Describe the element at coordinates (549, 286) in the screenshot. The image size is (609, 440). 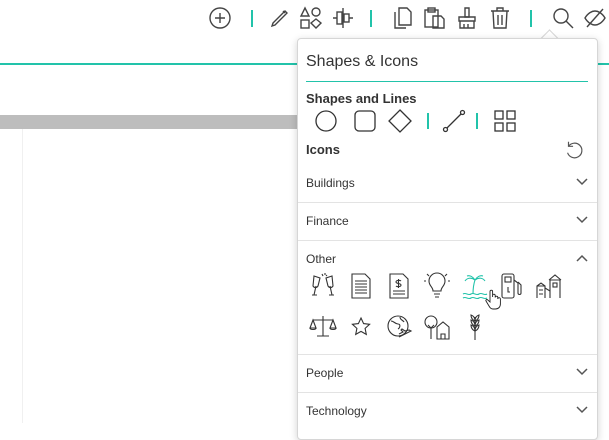
I see `playground-icon` at that location.